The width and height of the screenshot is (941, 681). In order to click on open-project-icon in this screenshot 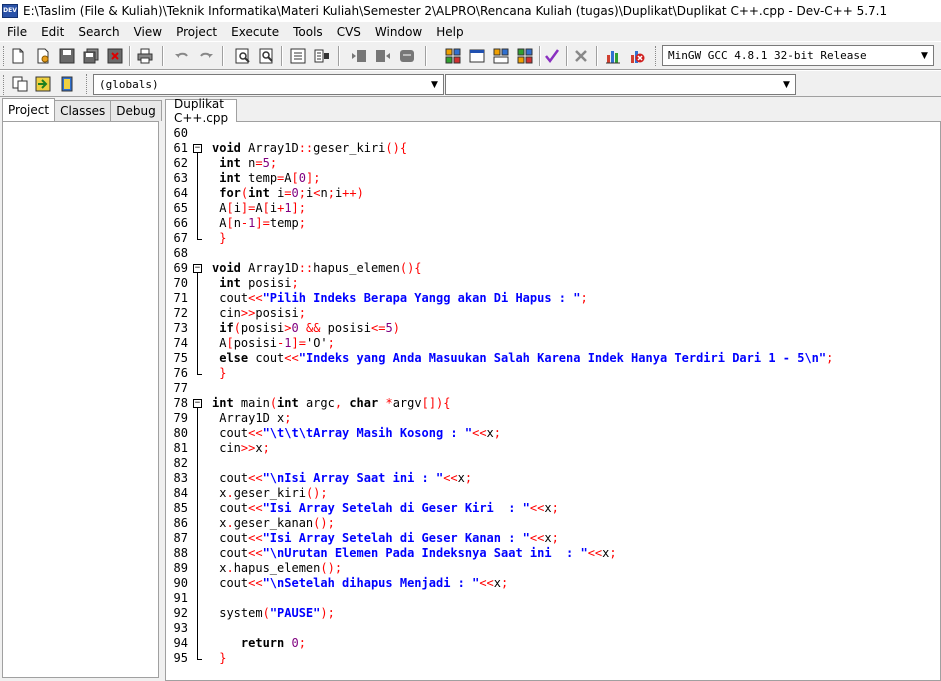, I will do `click(43, 56)`.